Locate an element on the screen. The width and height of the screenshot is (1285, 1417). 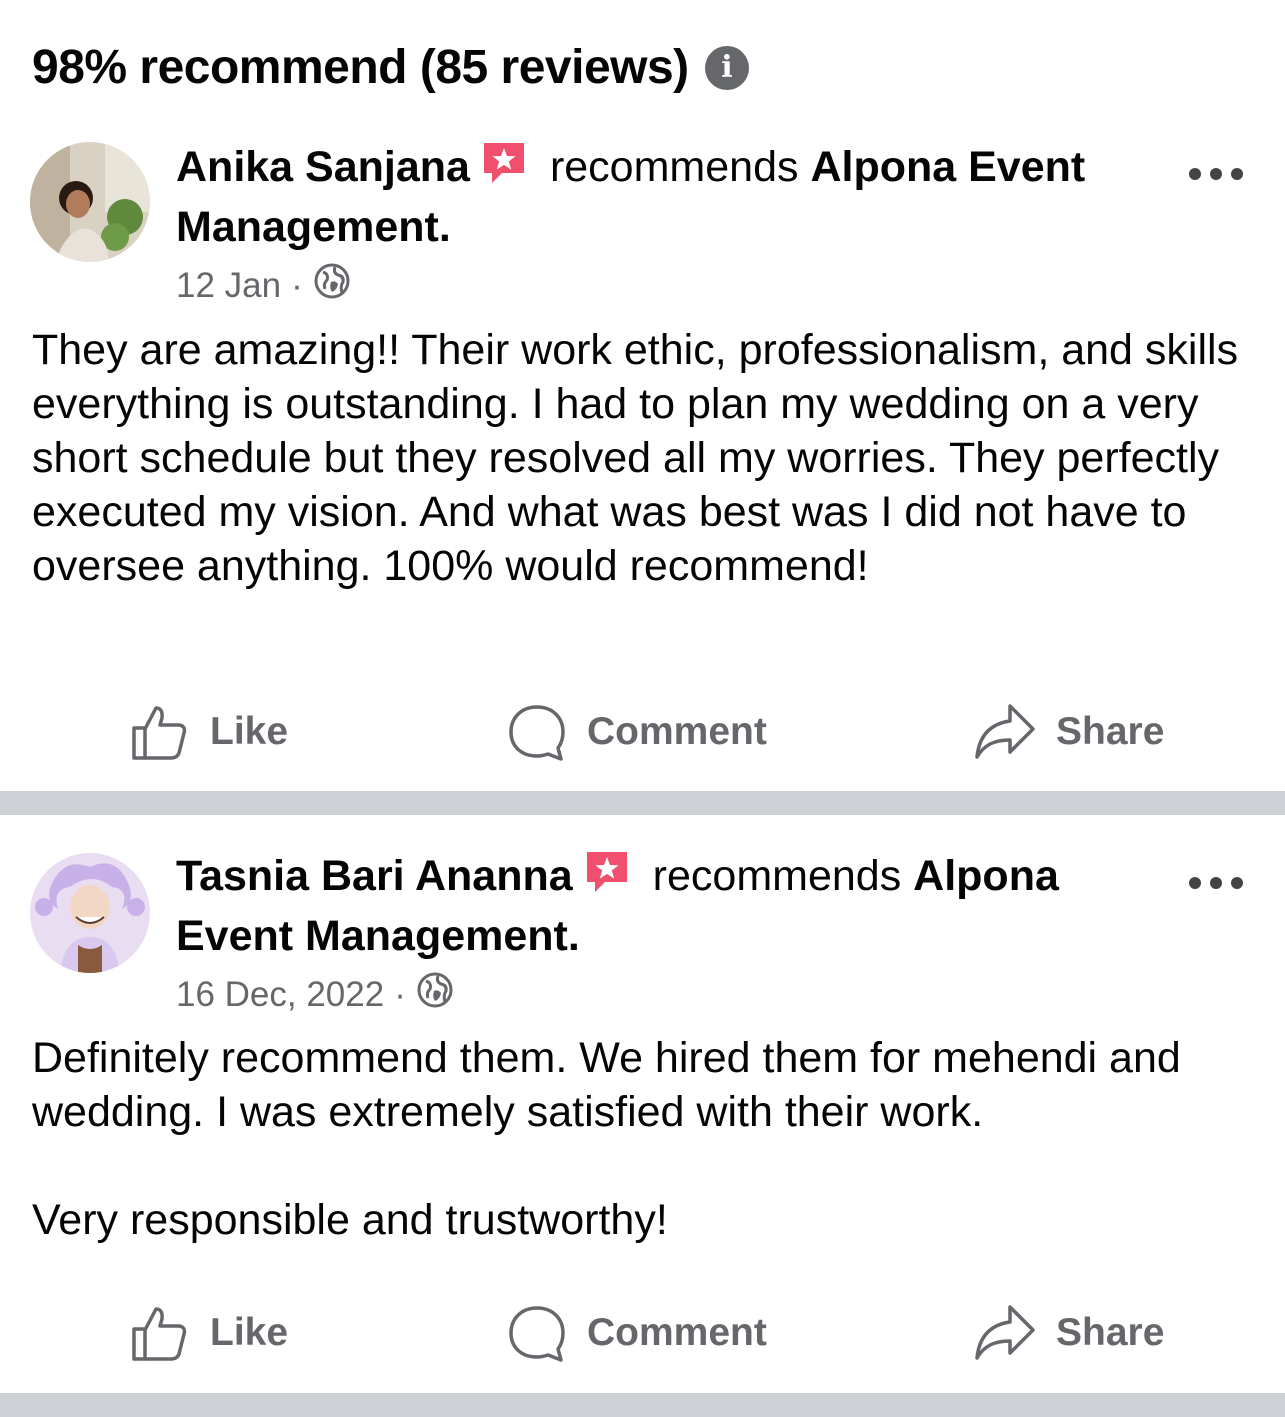
info-icon: i is located at coordinates (726, 67).